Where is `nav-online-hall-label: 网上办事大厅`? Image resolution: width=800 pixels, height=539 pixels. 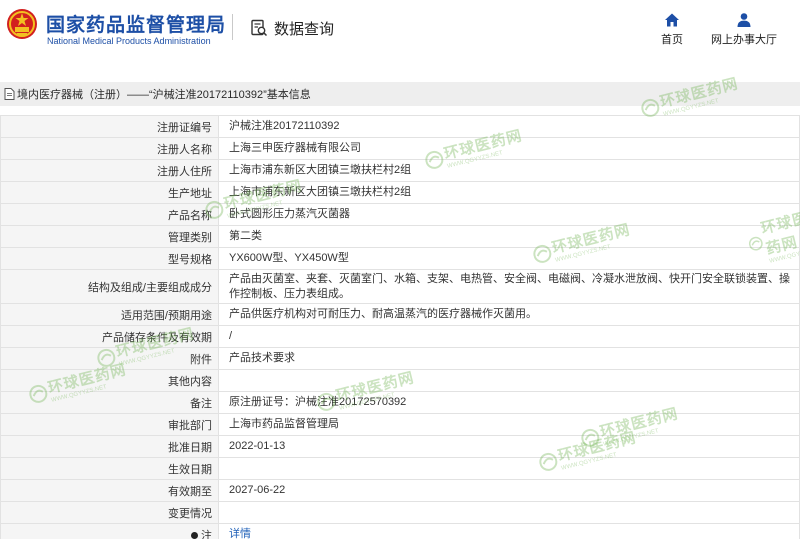
nav-online-hall-label: 网上办事大厅 is located at coordinates (744, 40).